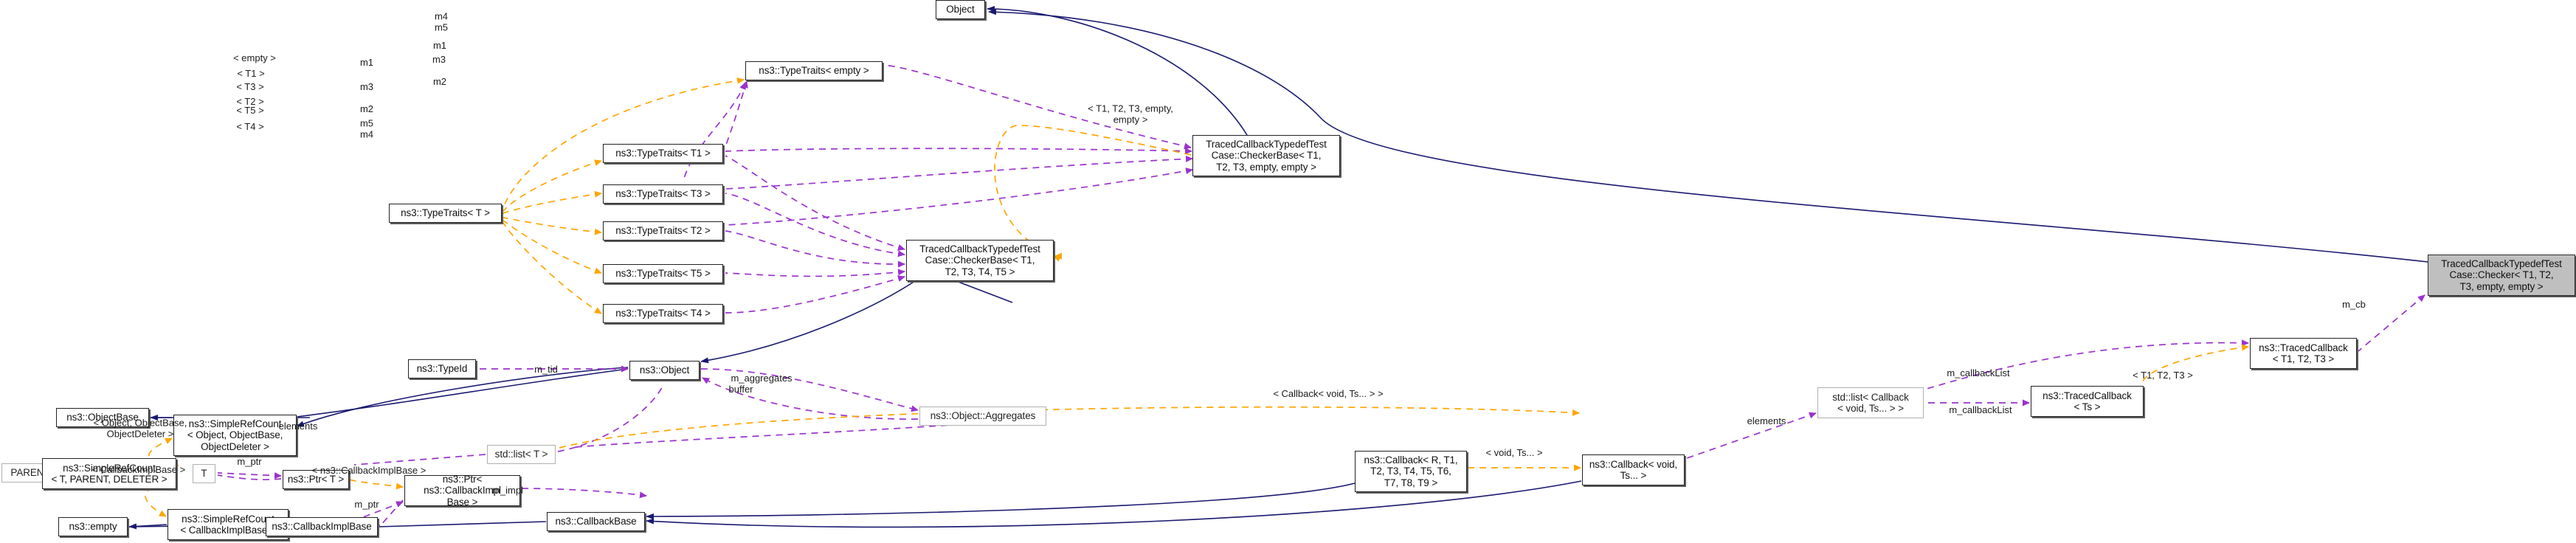 The height and width of the screenshot is (543, 2576). What do you see at coordinates (507, 490) in the screenshot?
I see `edge-label-lbl_m_impl: m_impl` at bounding box center [507, 490].